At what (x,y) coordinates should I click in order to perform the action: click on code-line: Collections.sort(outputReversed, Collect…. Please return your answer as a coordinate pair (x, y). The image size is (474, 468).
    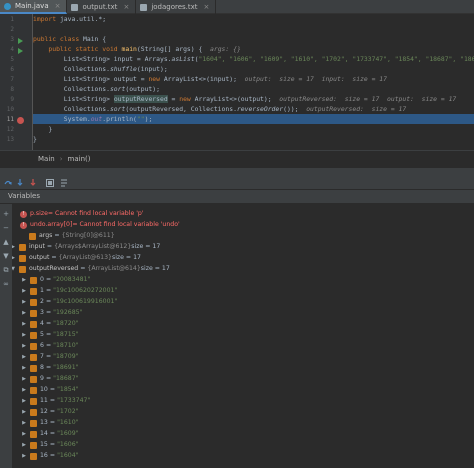
    Looking at the image, I should click on (220, 109).